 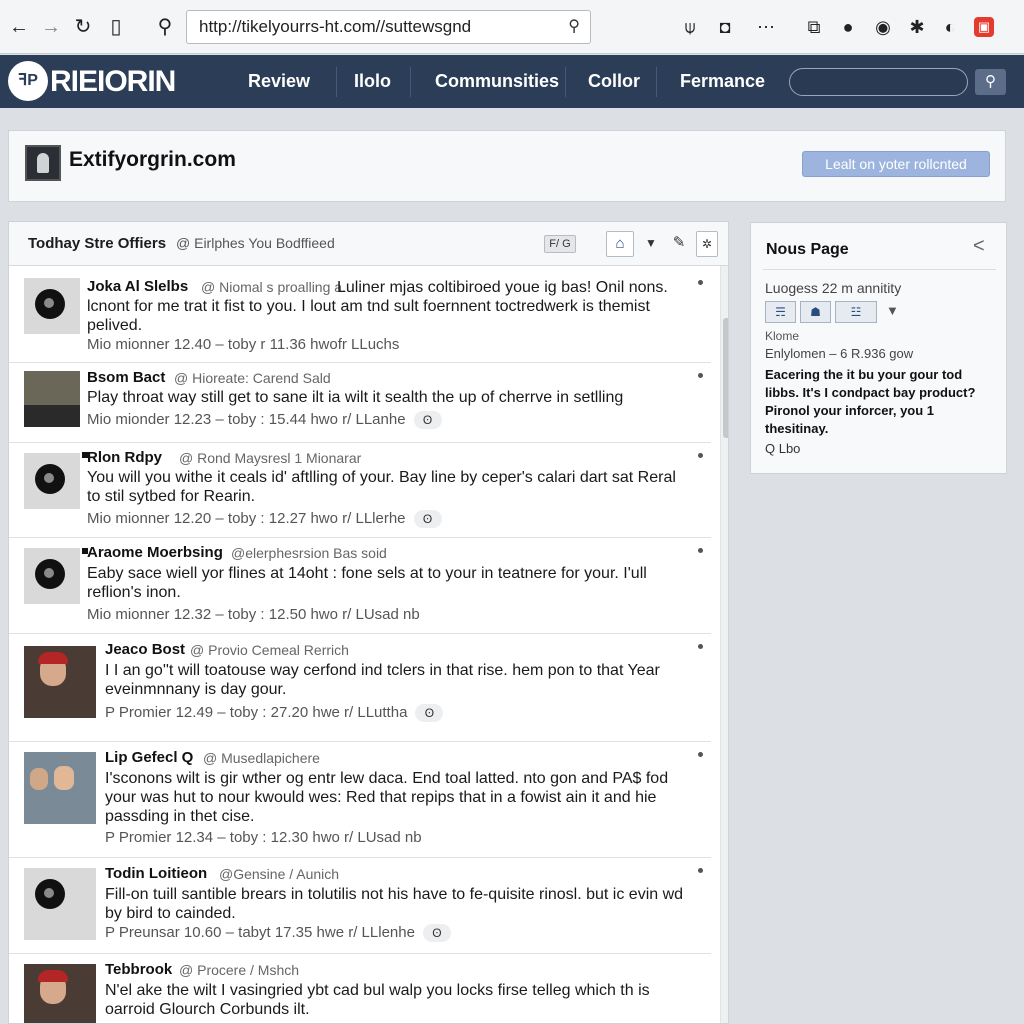 I want to click on reload-icon: ↻, so click(x=83, y=27).